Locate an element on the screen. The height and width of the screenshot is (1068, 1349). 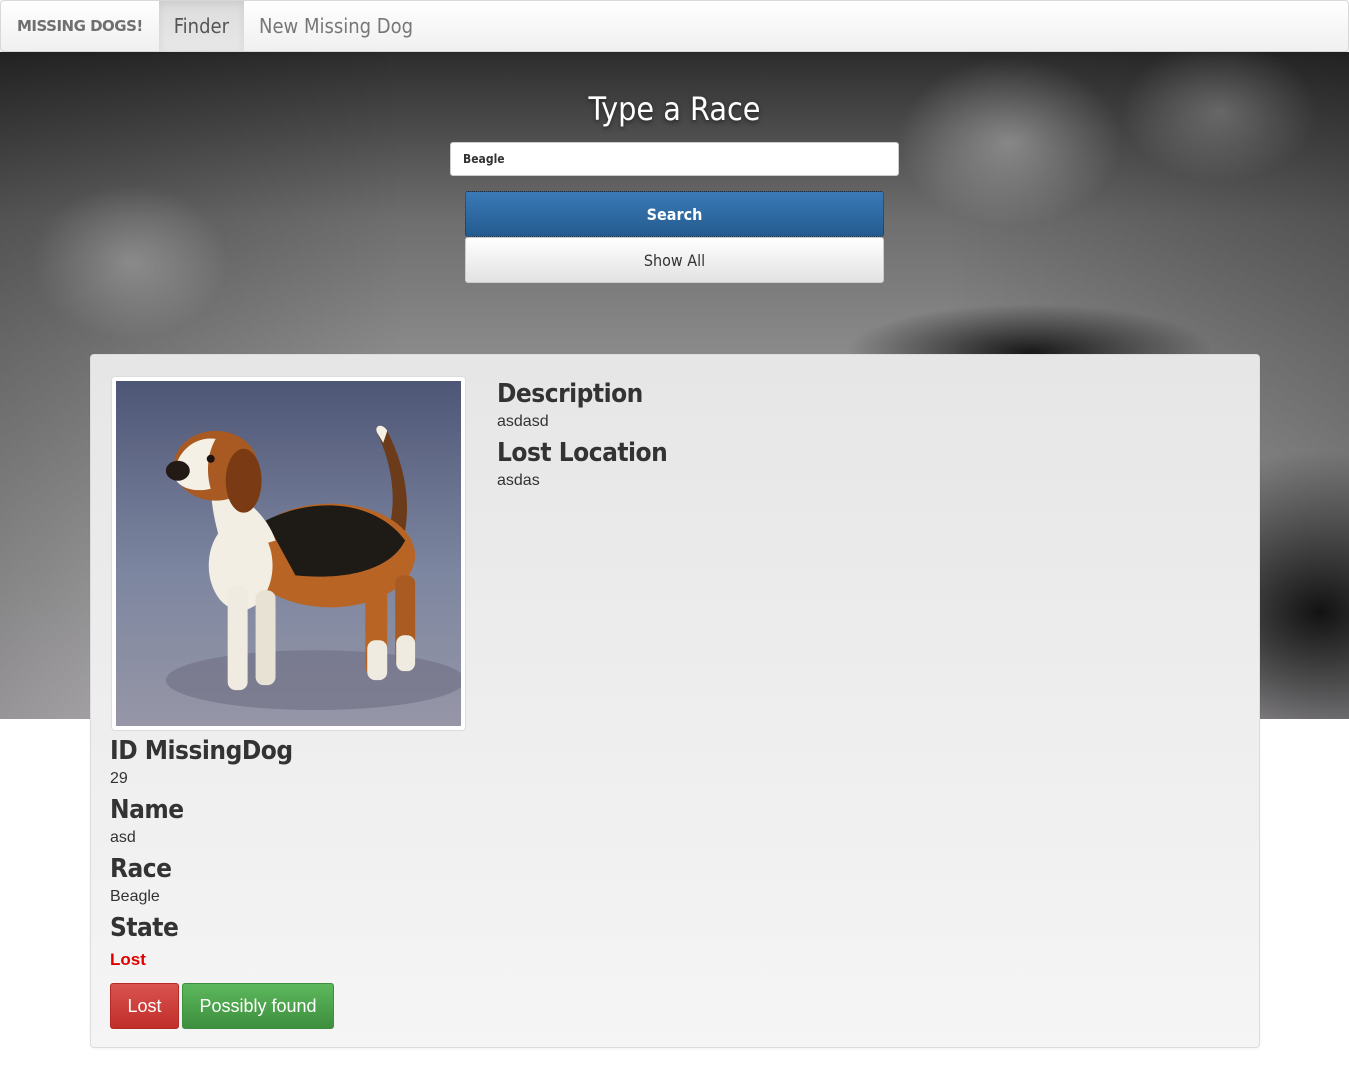
search-title: Type a Race is located at coordinates (674, 109).